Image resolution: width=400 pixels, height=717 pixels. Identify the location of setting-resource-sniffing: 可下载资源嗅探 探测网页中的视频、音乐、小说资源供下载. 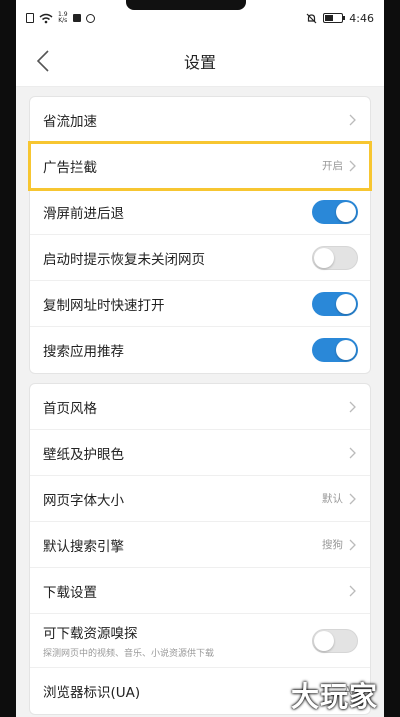
(200, 641).